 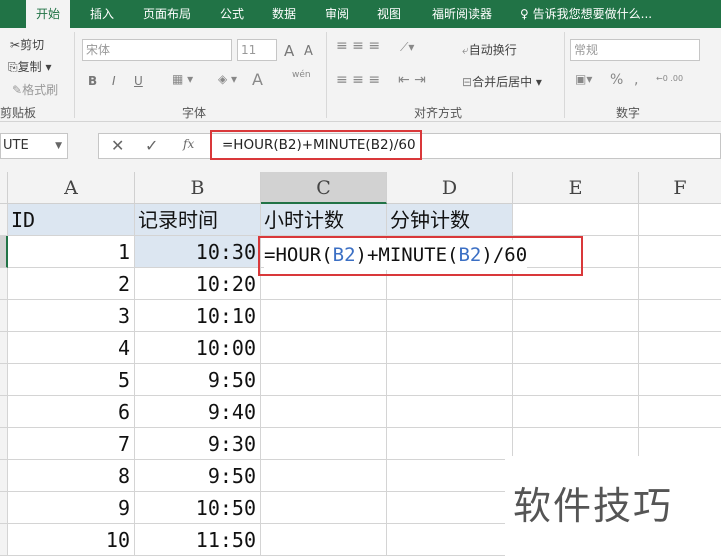 I want to click on column-header-f: F, so click(x=680, y=188).